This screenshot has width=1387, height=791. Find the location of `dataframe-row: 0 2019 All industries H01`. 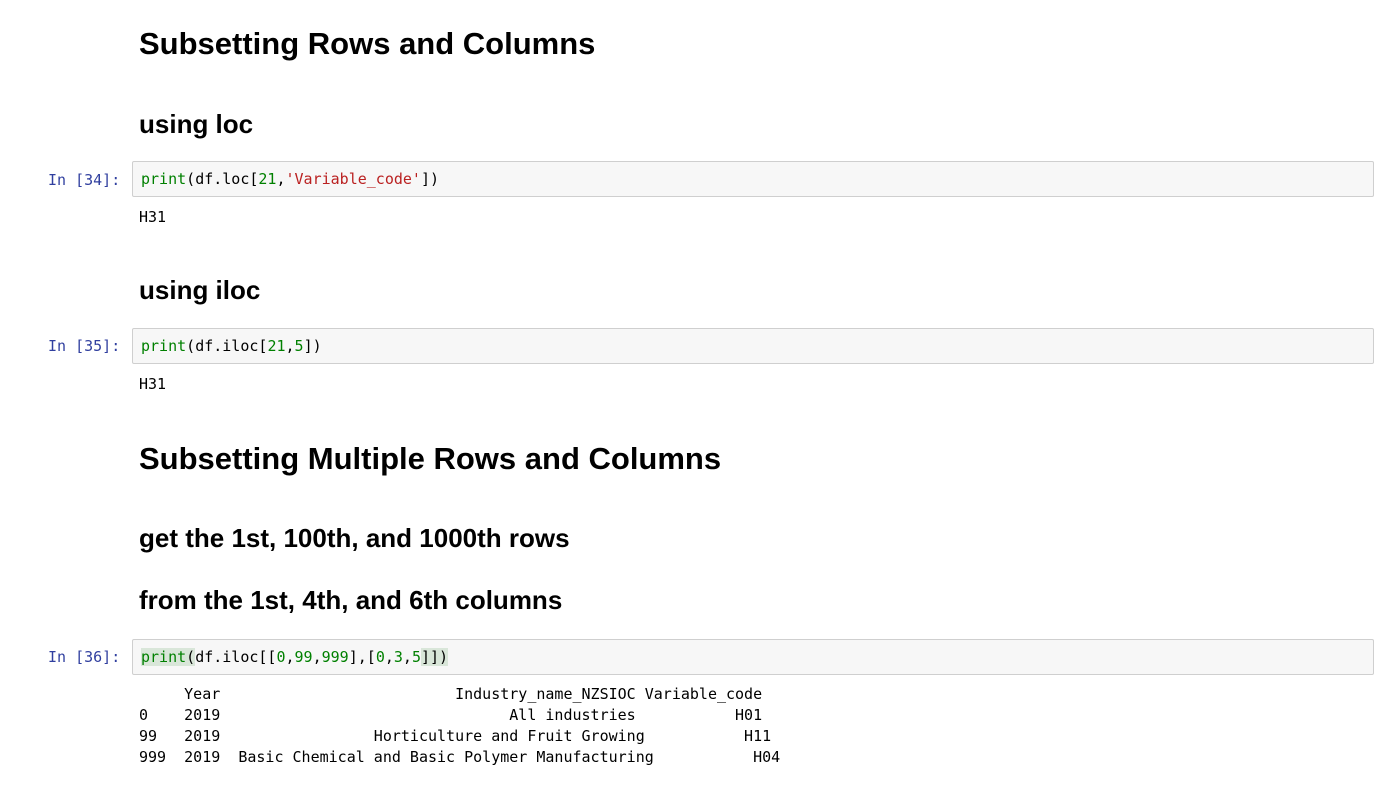

dataframe-row: 0 2019 All industries H01 is located at coordinates (451, 715).